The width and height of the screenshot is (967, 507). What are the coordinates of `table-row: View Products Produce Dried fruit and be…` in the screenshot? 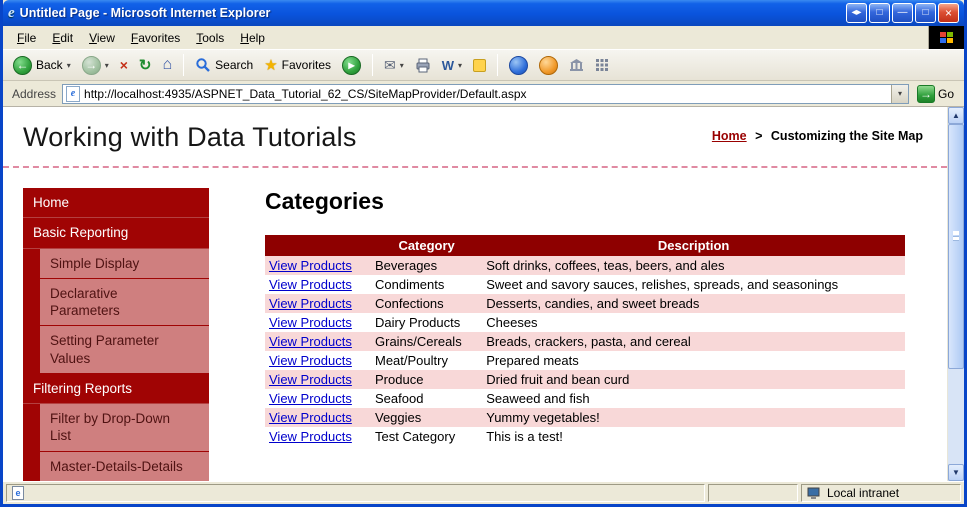 It's located at (585, 379).